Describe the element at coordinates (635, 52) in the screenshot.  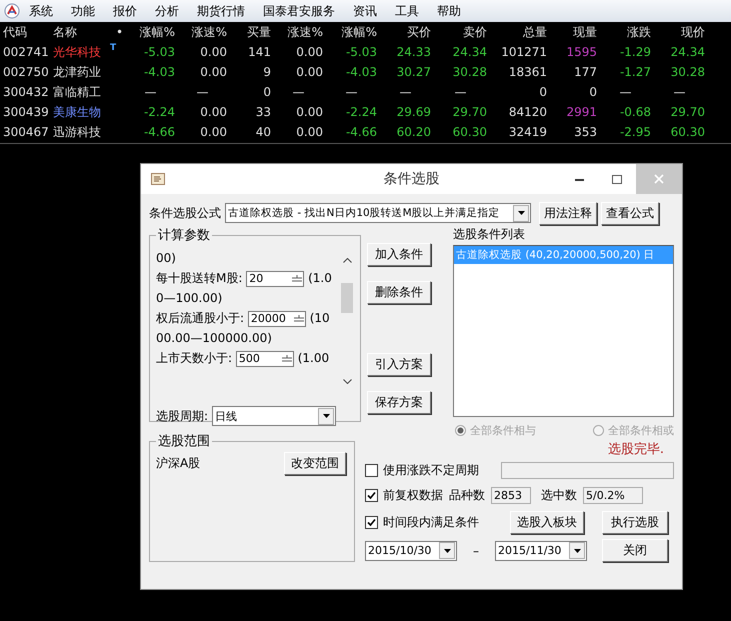
I see `table-cell-text: -1.29` at that location.